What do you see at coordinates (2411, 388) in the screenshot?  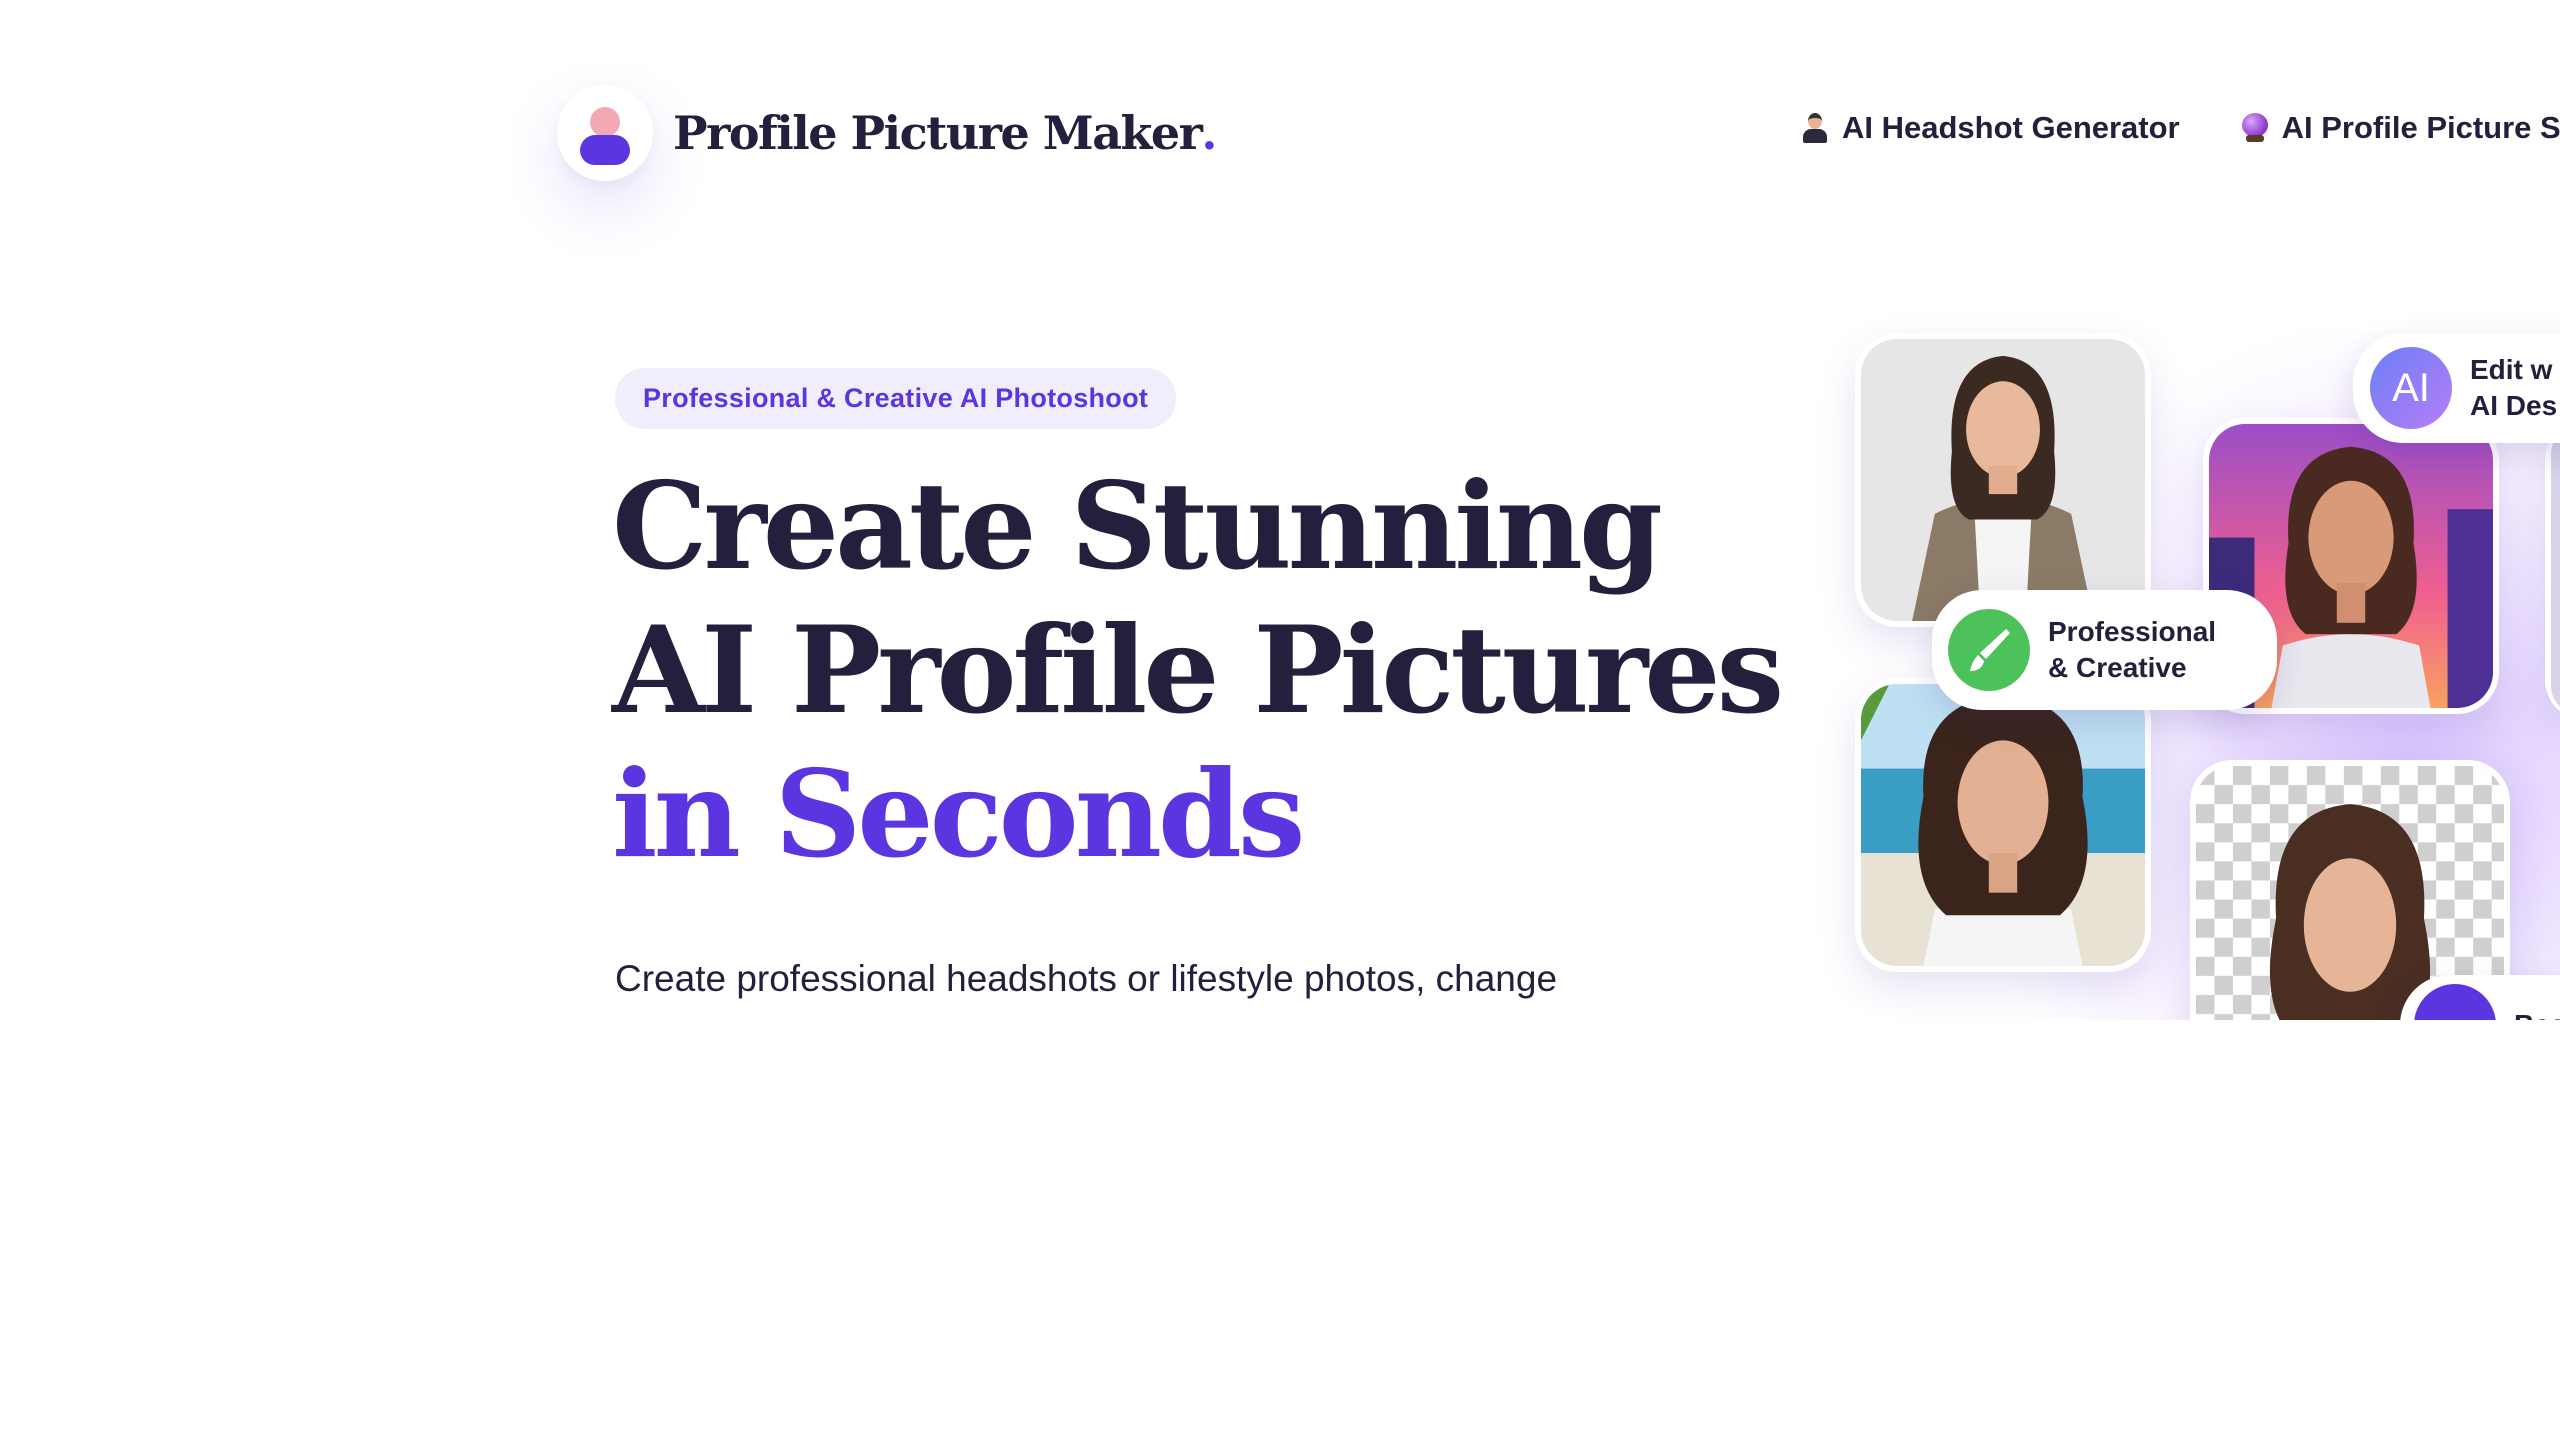 I see `ai-icon: AI` at bounding box center [2411, 388].